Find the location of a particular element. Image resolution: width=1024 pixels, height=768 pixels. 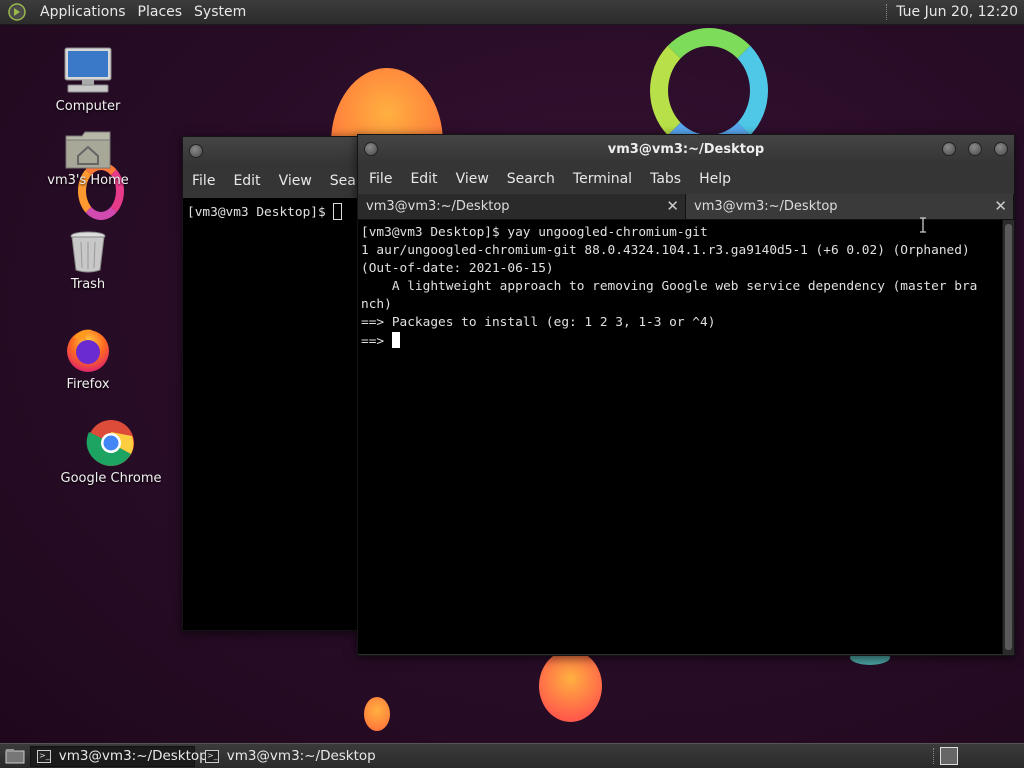

wallpaper-bottom-blob is located at coordinates (570, 686).